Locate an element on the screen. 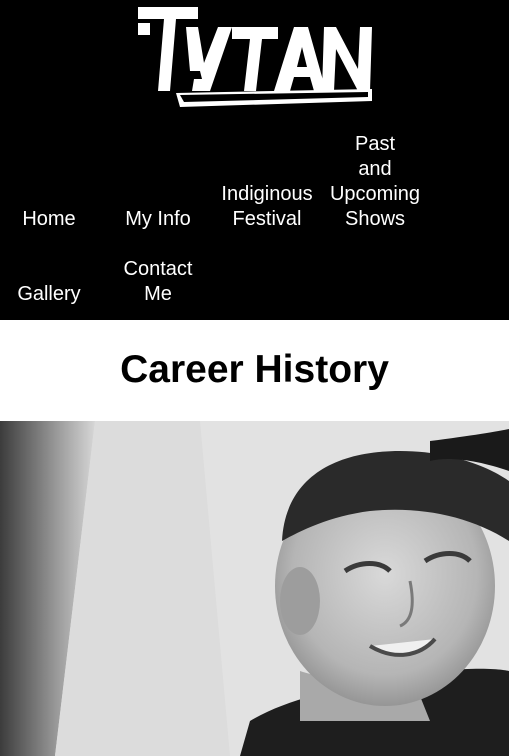  nav-gallery-label: Gallery is located at coordinates (49, 294).